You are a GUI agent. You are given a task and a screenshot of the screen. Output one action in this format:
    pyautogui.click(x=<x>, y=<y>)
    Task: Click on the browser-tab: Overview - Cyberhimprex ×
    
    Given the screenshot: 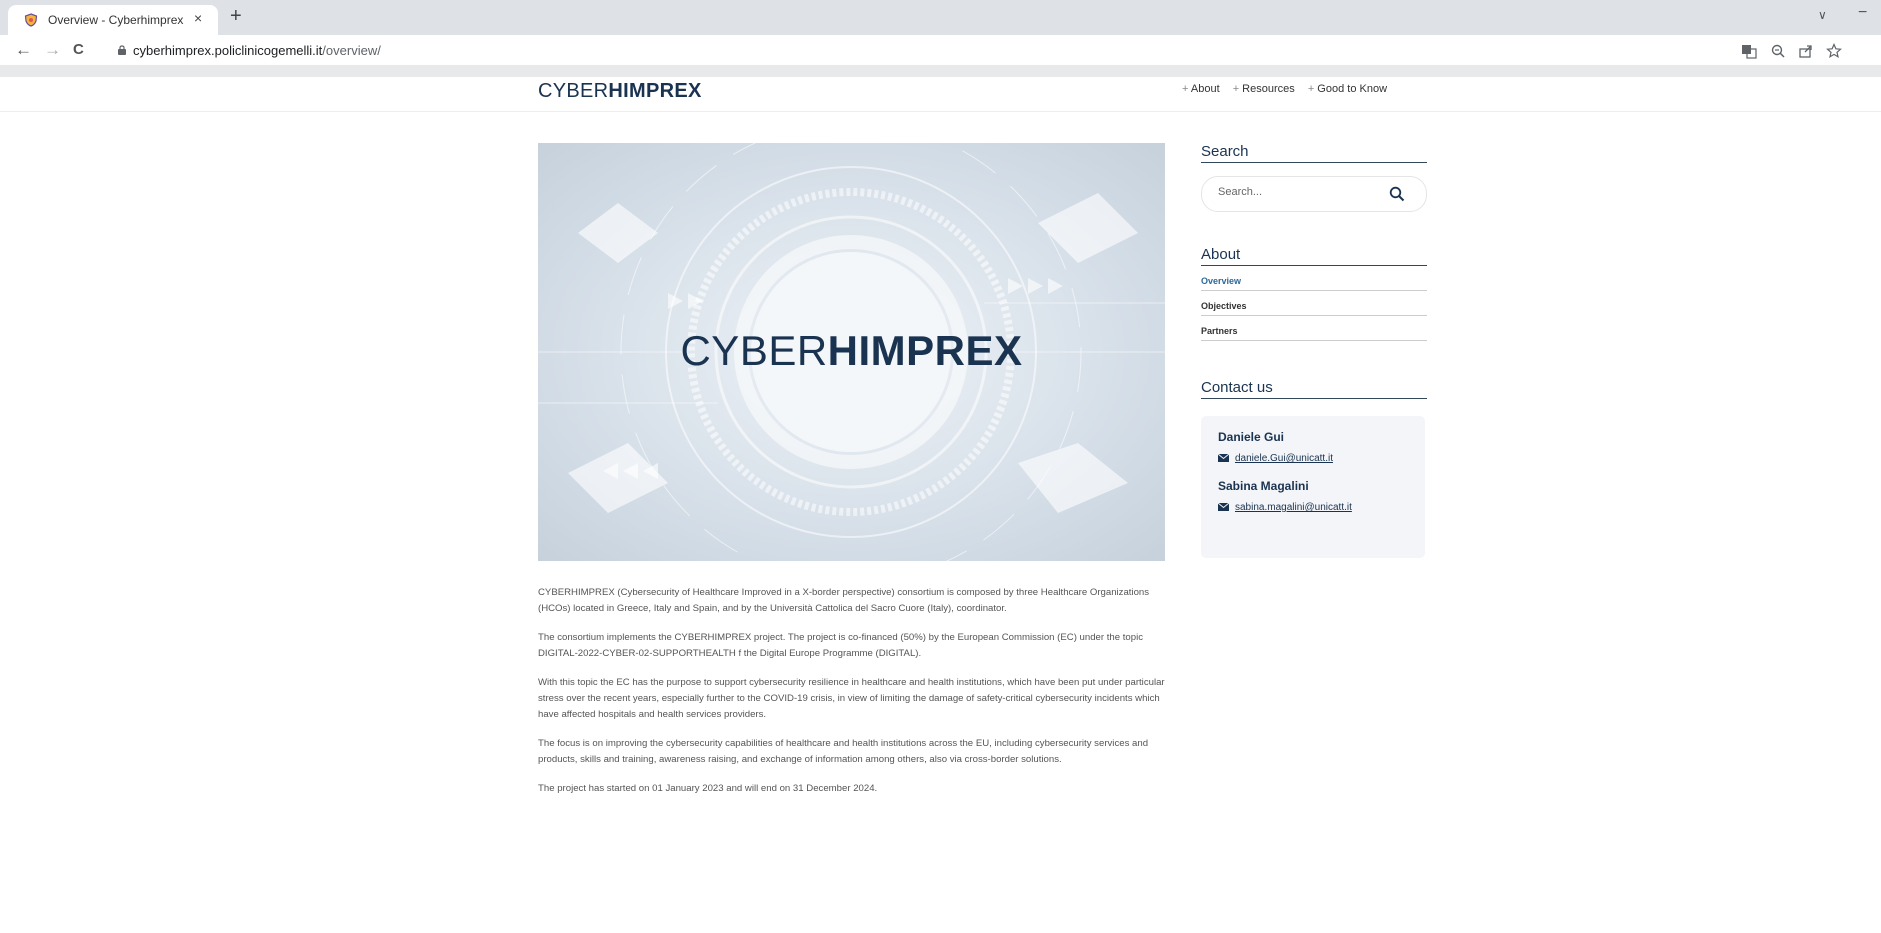 What is the action you would take?
    pyautogui.click(x=113, y=20)
    